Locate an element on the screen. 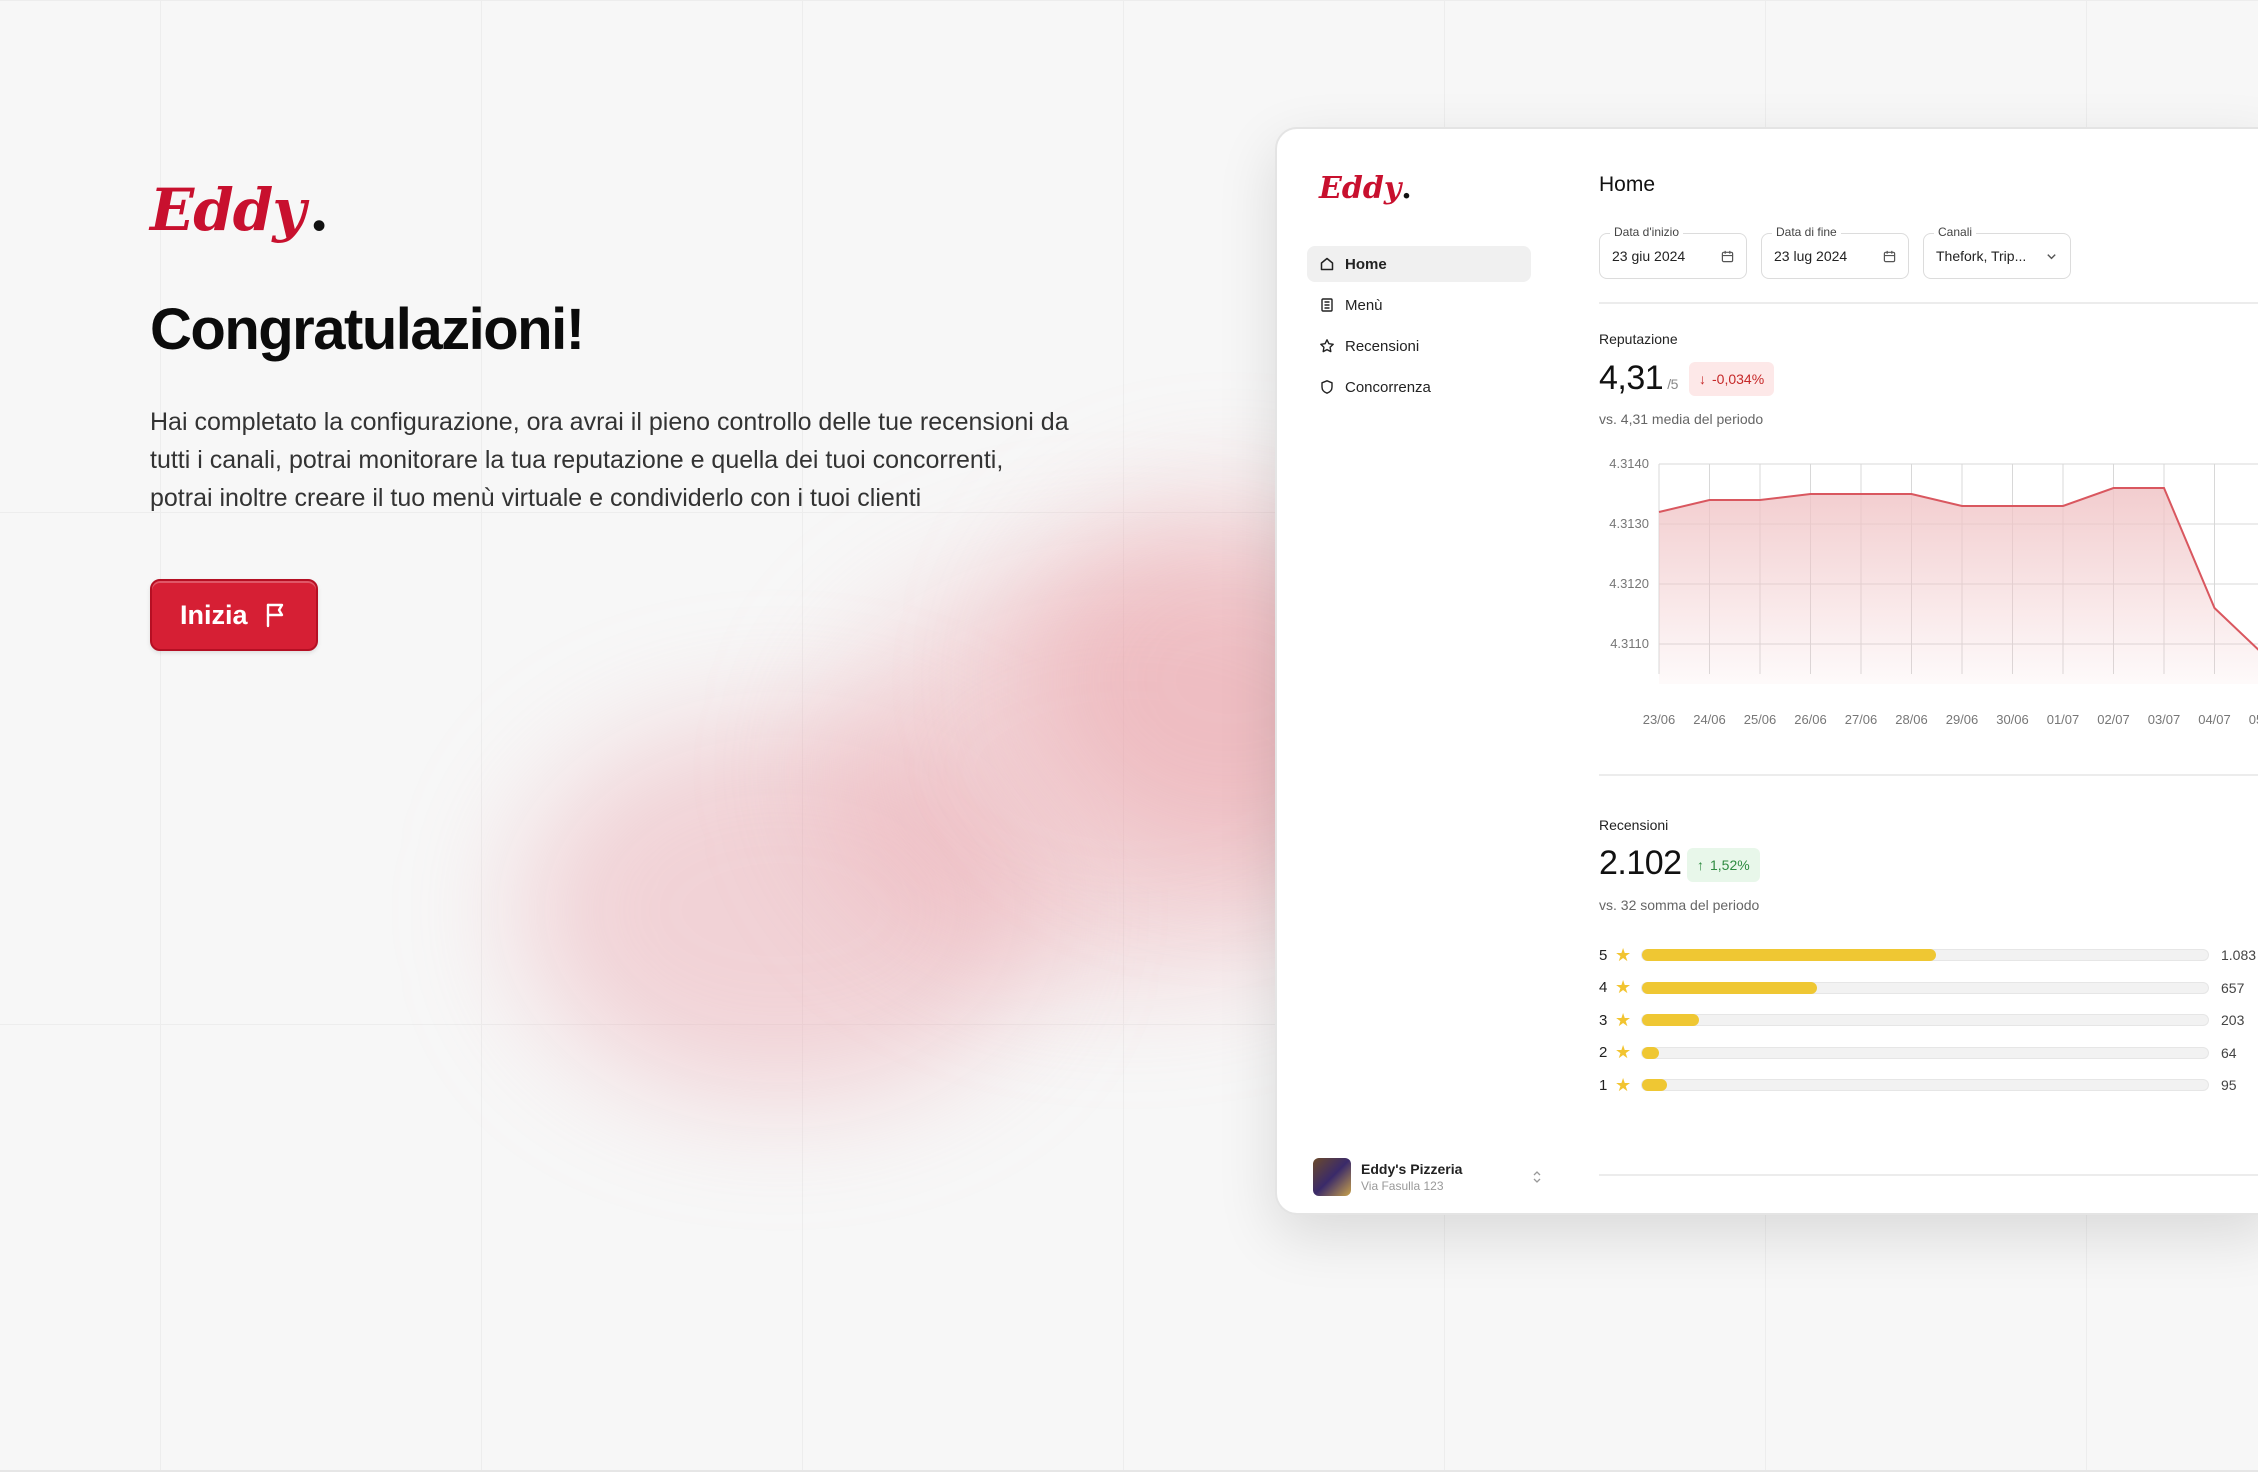  x-tick-label: 23/06 is located at coordinates (1659, 719).